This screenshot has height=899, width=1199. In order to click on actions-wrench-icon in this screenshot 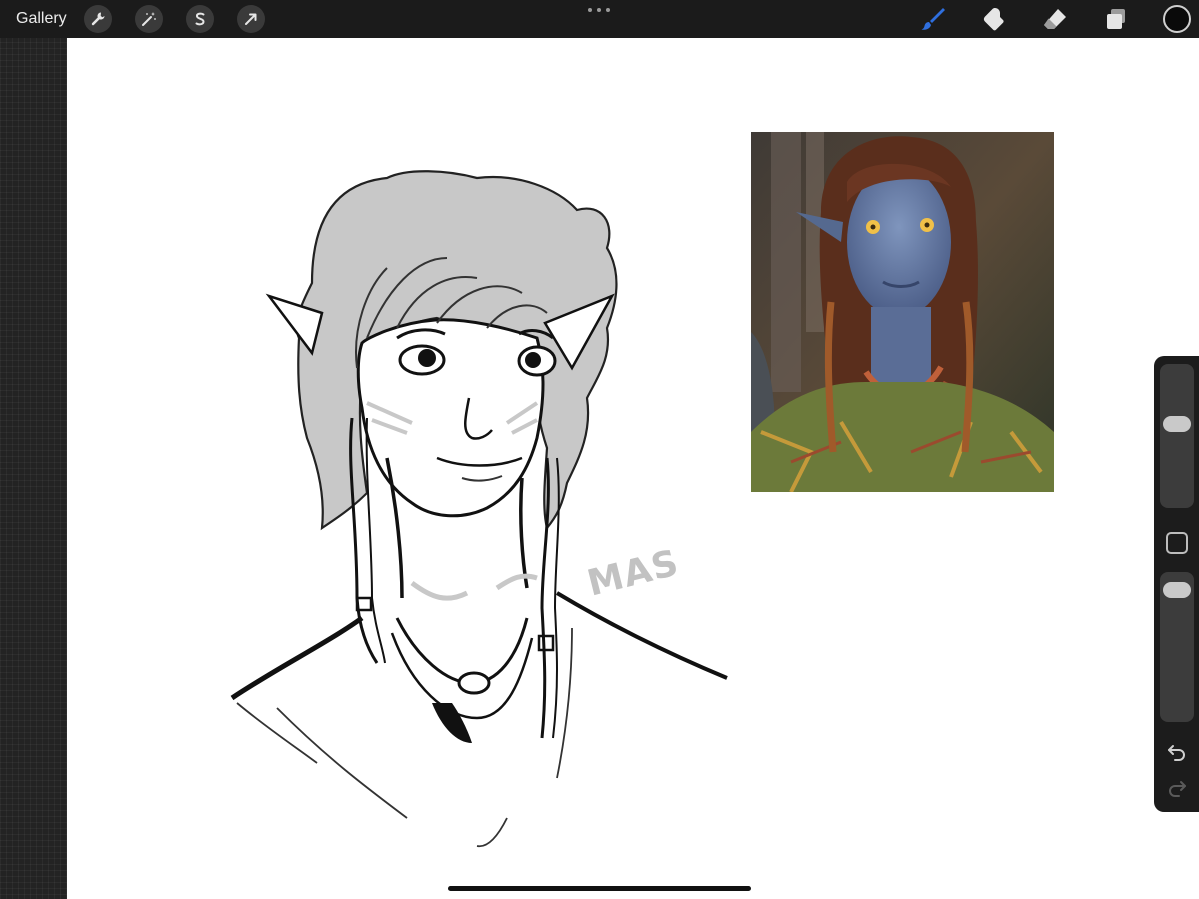, I will do `click(98, 19)`.